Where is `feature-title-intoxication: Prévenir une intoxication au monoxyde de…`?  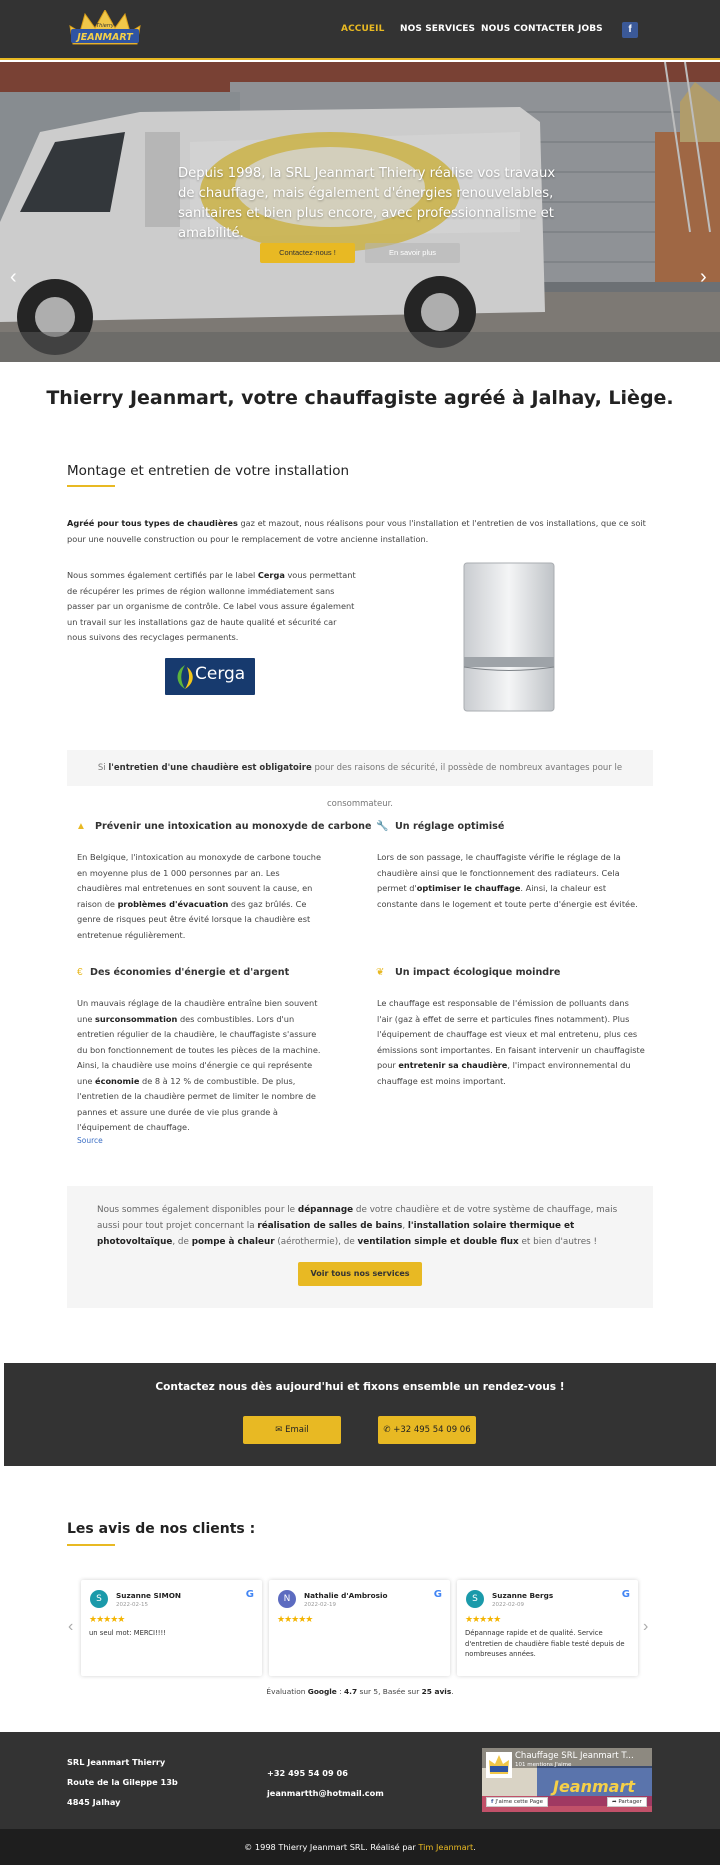 feature-title-intoxication: Prévenir une intoxication au monoxyde de… is located at coordinates (233, 826).